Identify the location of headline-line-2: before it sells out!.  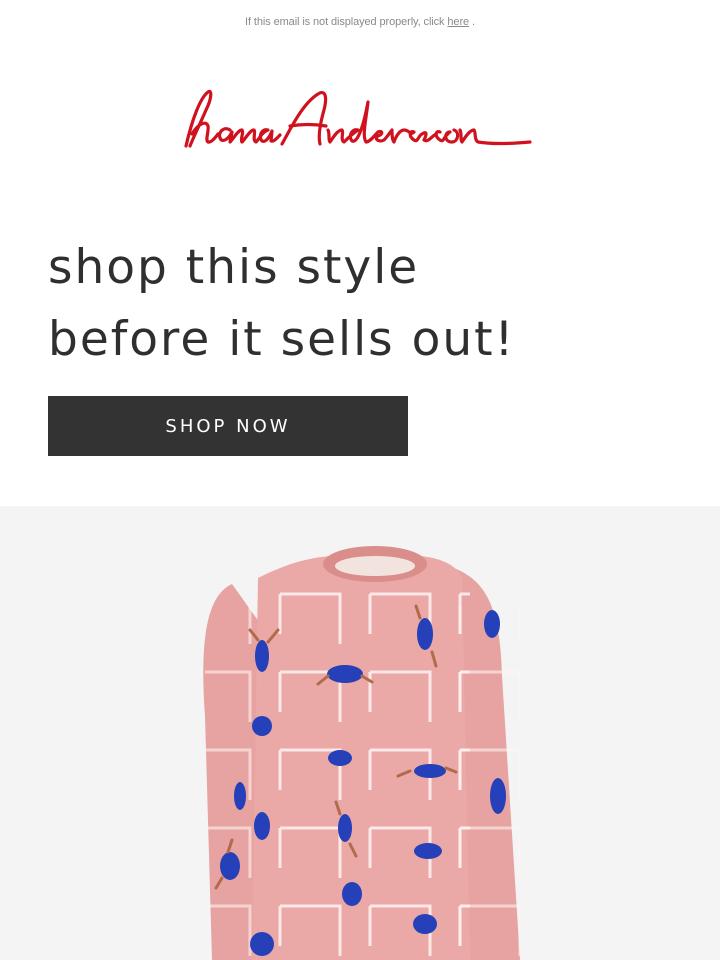
(282, 339).